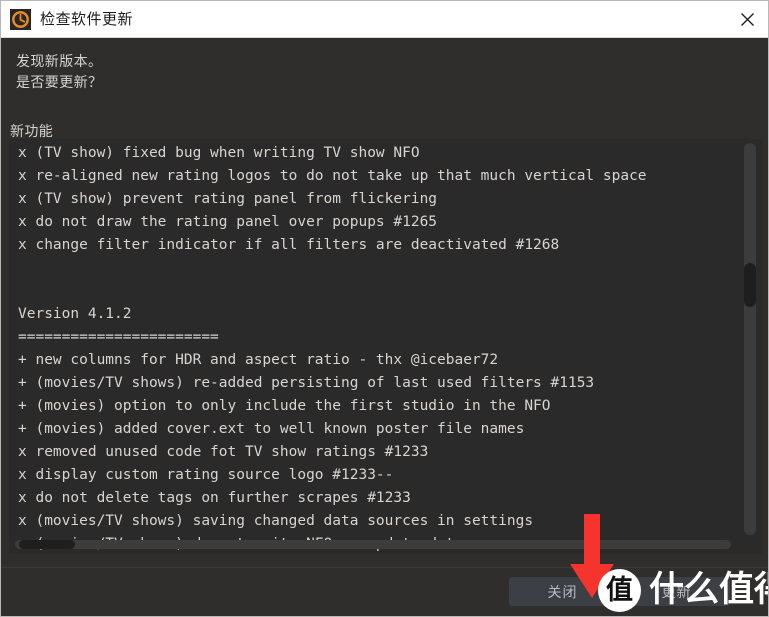 This screenshot has height=617, width=769. I want to click on update-prompt-message: 是否要更新？, so click(59, 83).